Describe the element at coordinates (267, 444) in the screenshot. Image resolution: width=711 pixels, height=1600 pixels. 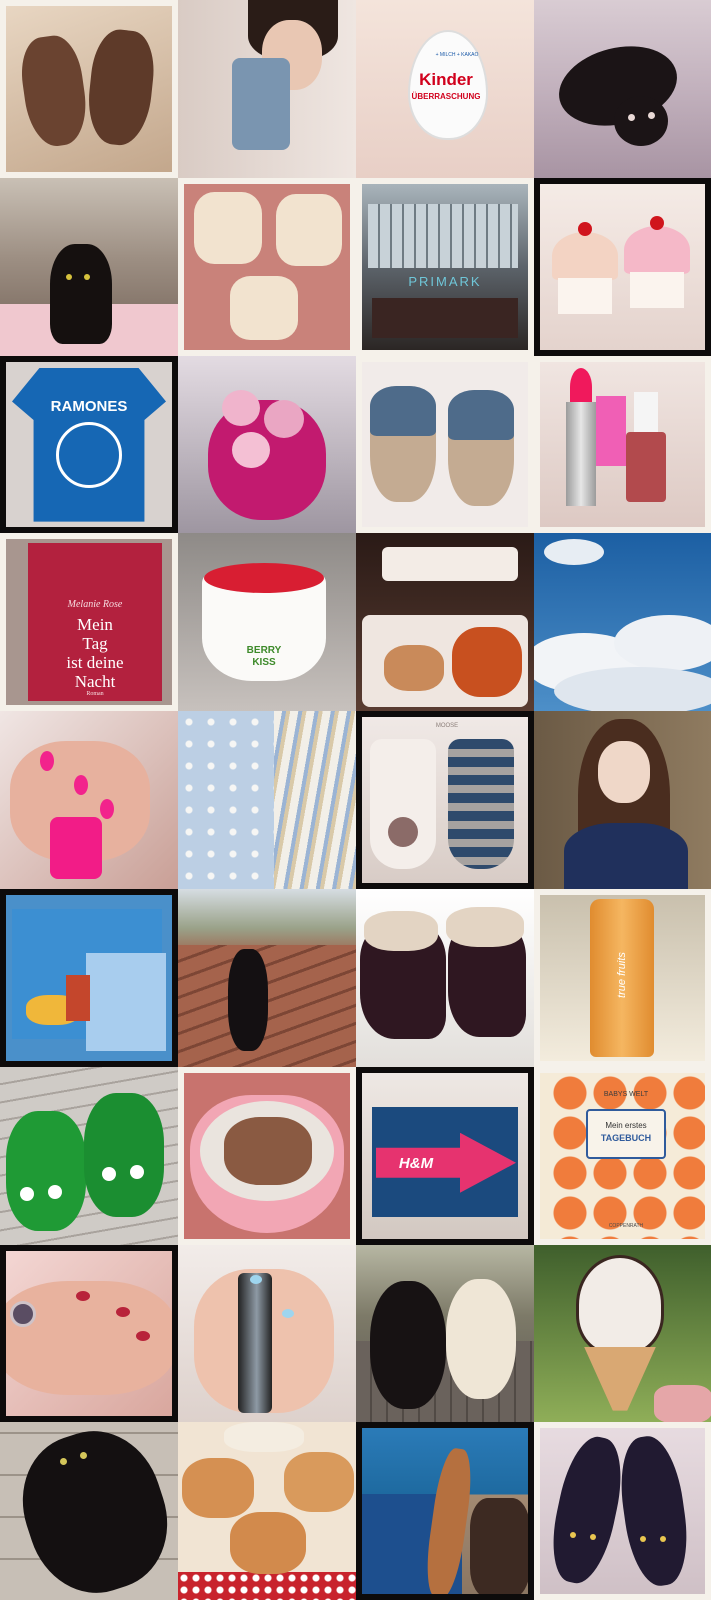
I see `photo-pink-roses` at that location.